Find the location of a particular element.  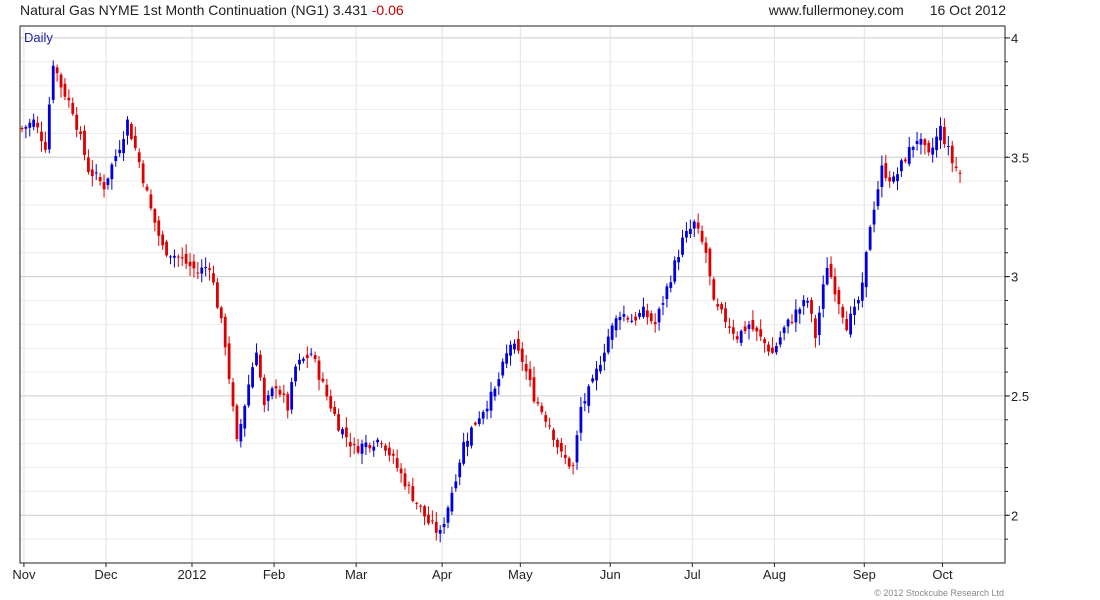

y-tick-label: 2 is located at coordinates (1014, 515).